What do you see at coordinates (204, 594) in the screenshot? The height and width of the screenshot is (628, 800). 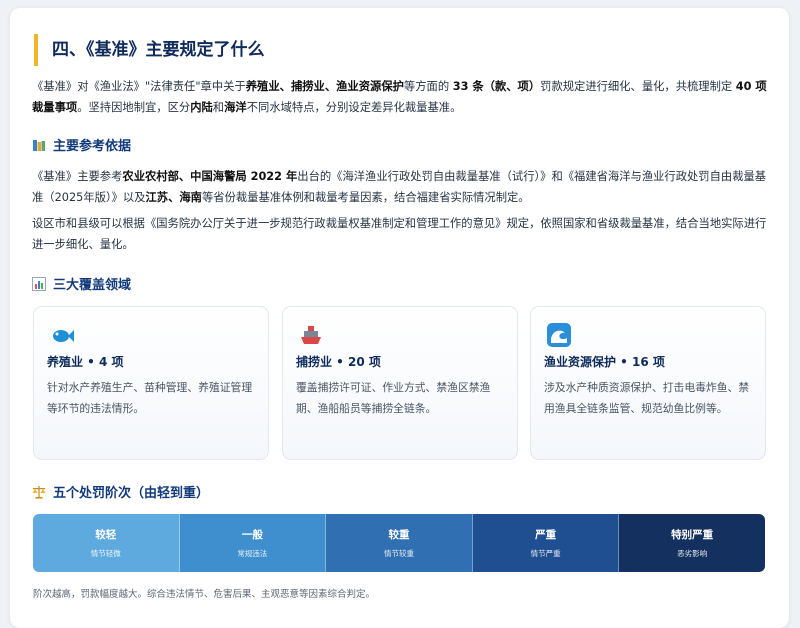 I see `footer-note: 阶次越高，罚款幅度越大。综合违法情节、危害后果、主观恶意等因素综合判定。` at bounding box center [204, 594].